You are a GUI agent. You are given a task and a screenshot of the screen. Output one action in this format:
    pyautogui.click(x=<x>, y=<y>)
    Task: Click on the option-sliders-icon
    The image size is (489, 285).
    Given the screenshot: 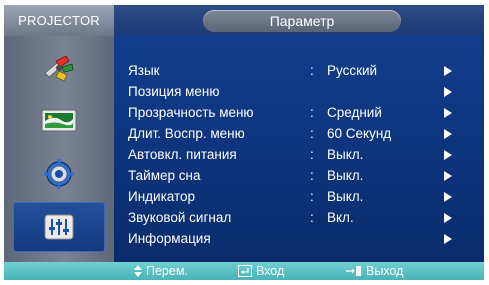 What is the action you would take?
    pyautogui.click(x=59, y=227)
    